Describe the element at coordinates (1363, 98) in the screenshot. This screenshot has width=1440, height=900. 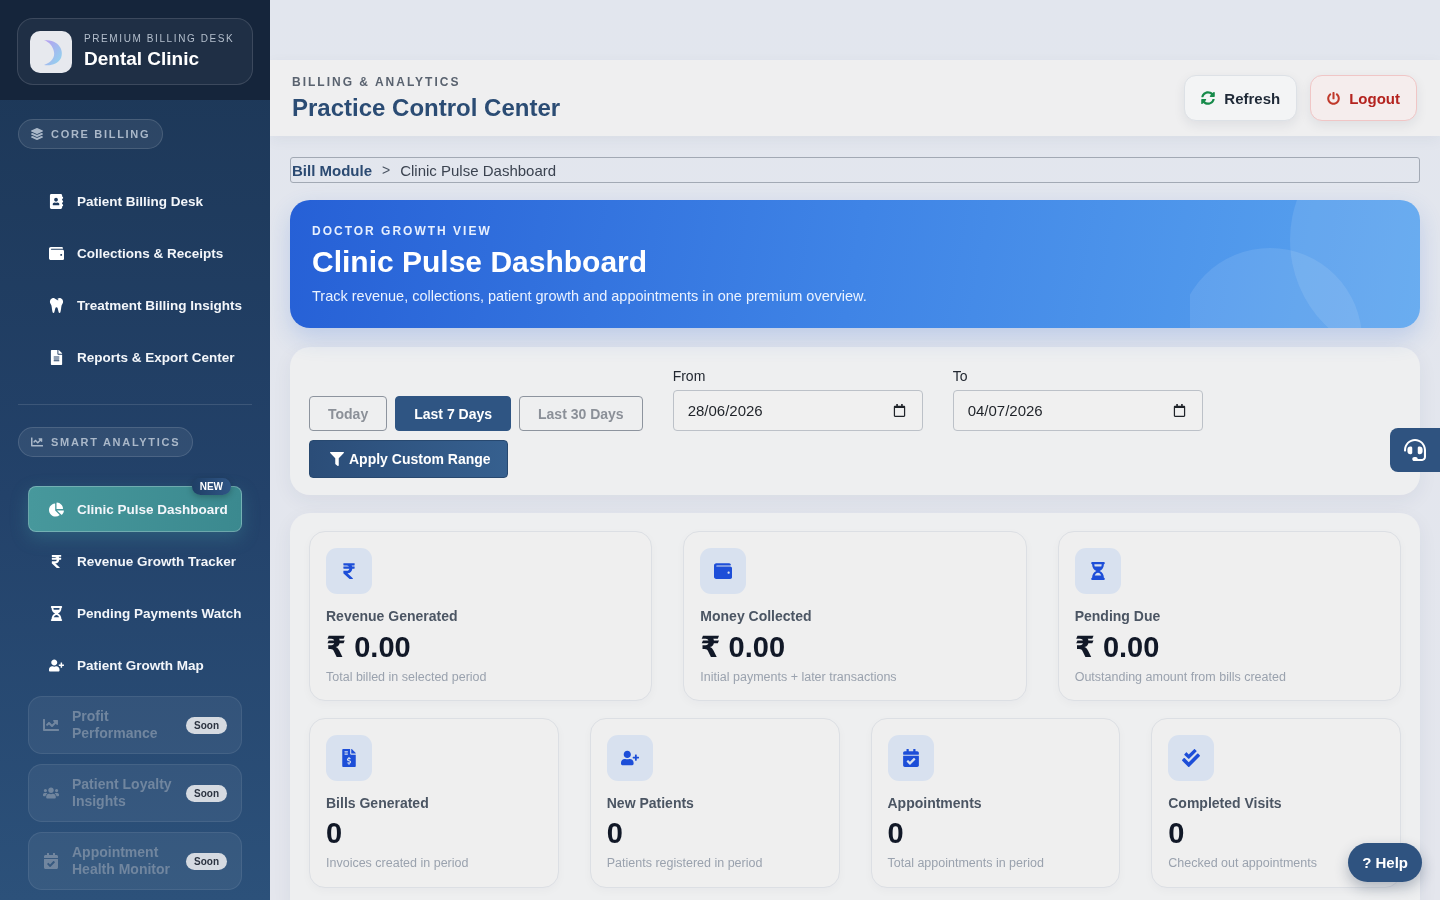
I see `logout-button: Logout` at that location.